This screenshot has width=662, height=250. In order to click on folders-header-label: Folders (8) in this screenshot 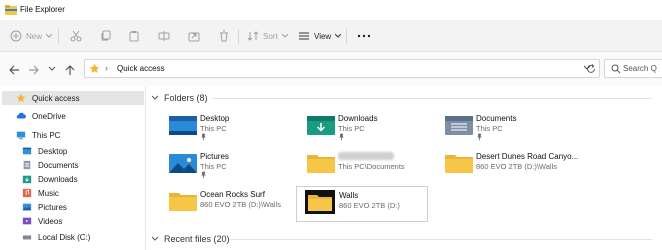, I will do `click(186, 98)`.